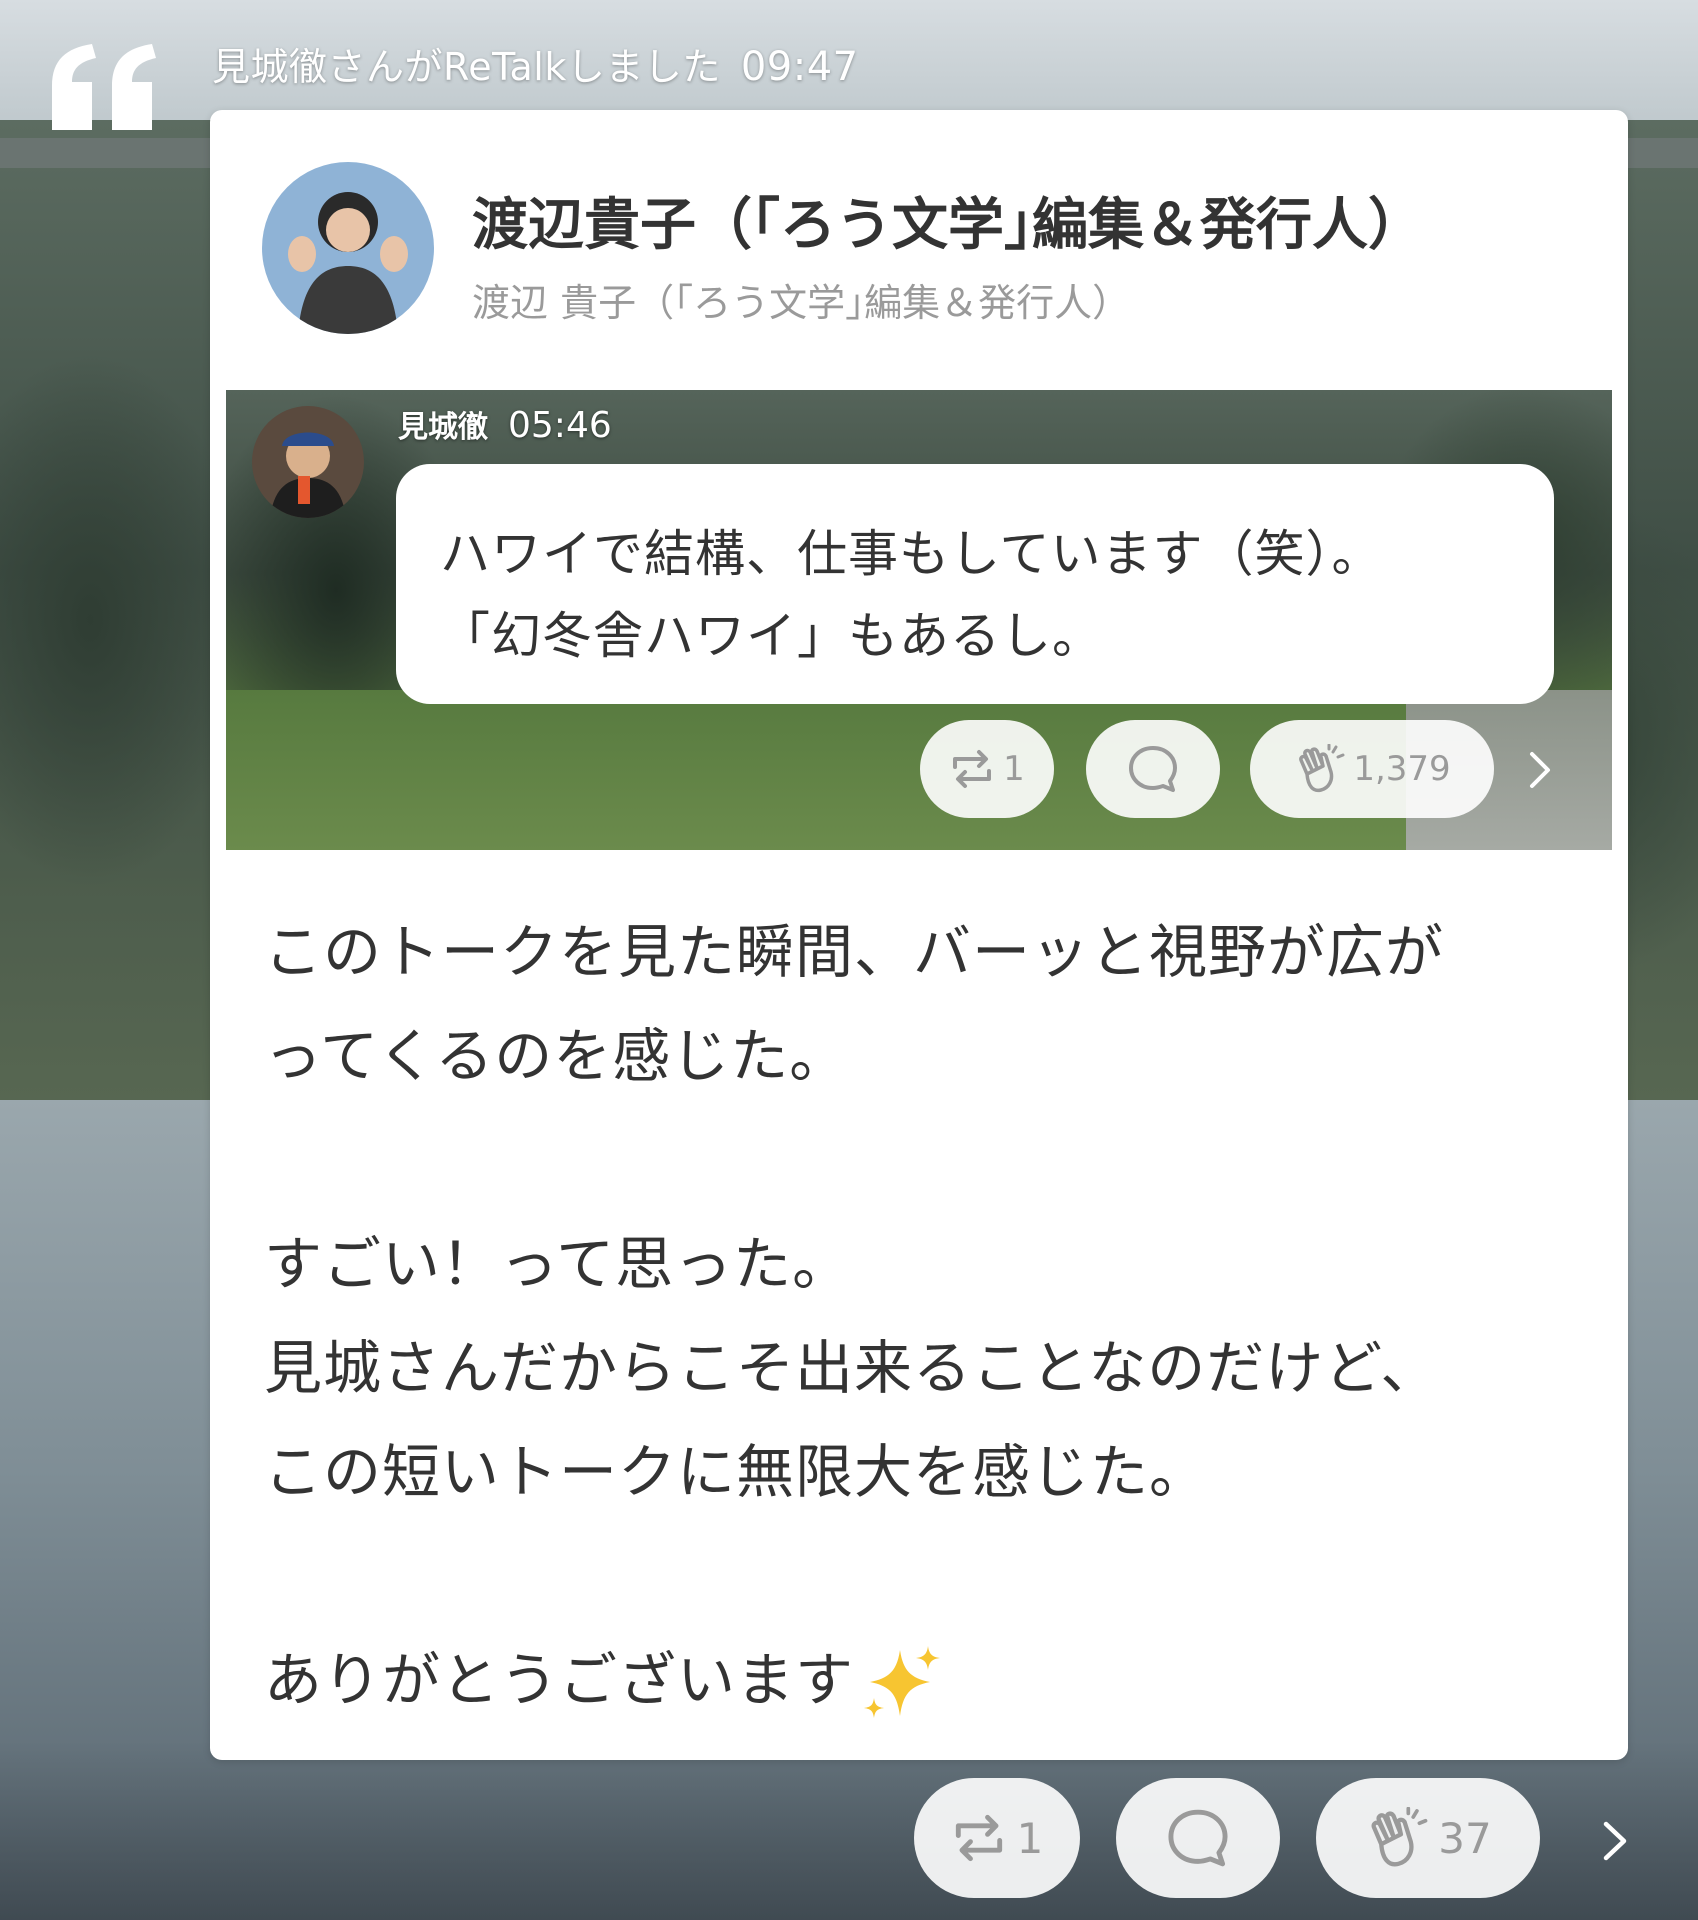 Image resolution: width=1698 pixels, height=1920 pixels. Describe the element at coordinates (801, 303) in the screenshot. I see `author-subname: 渡辺 貴子（｢ろう文学｣編集＆発行人）` at that location.